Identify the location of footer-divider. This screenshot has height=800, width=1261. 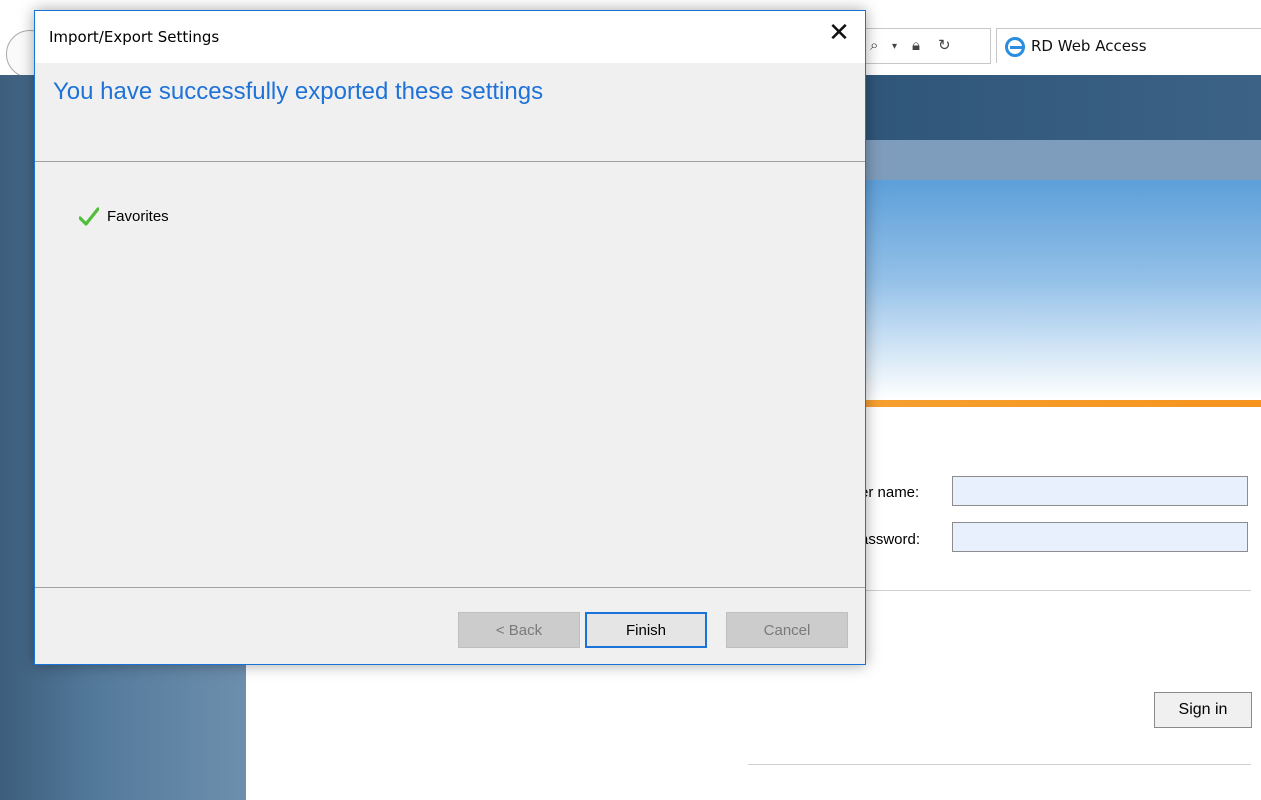
(999, 764).